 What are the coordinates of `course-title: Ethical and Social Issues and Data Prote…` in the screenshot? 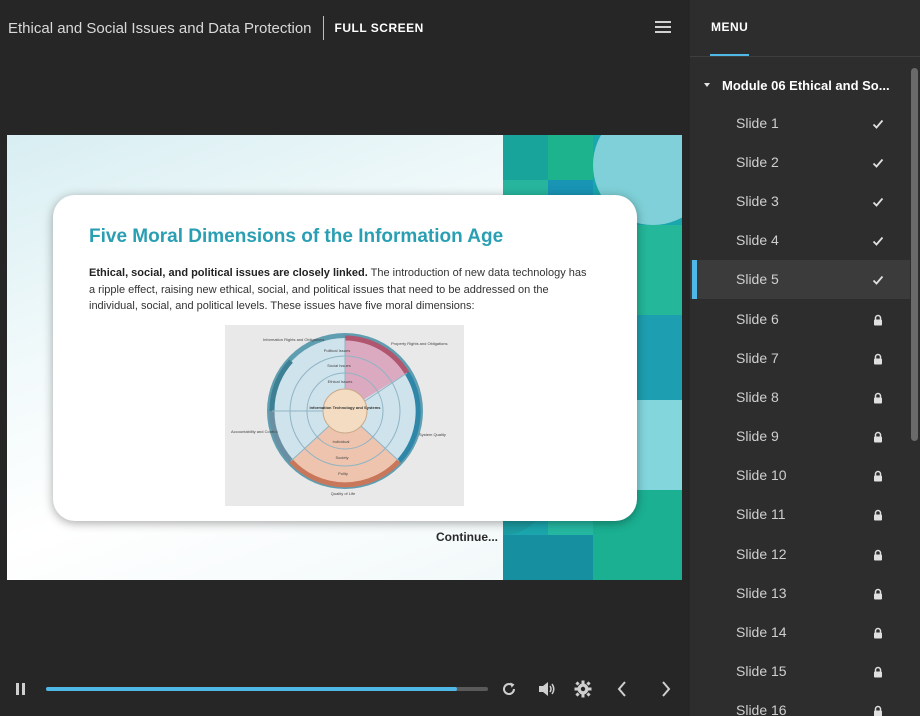 It's located at (160, 28).